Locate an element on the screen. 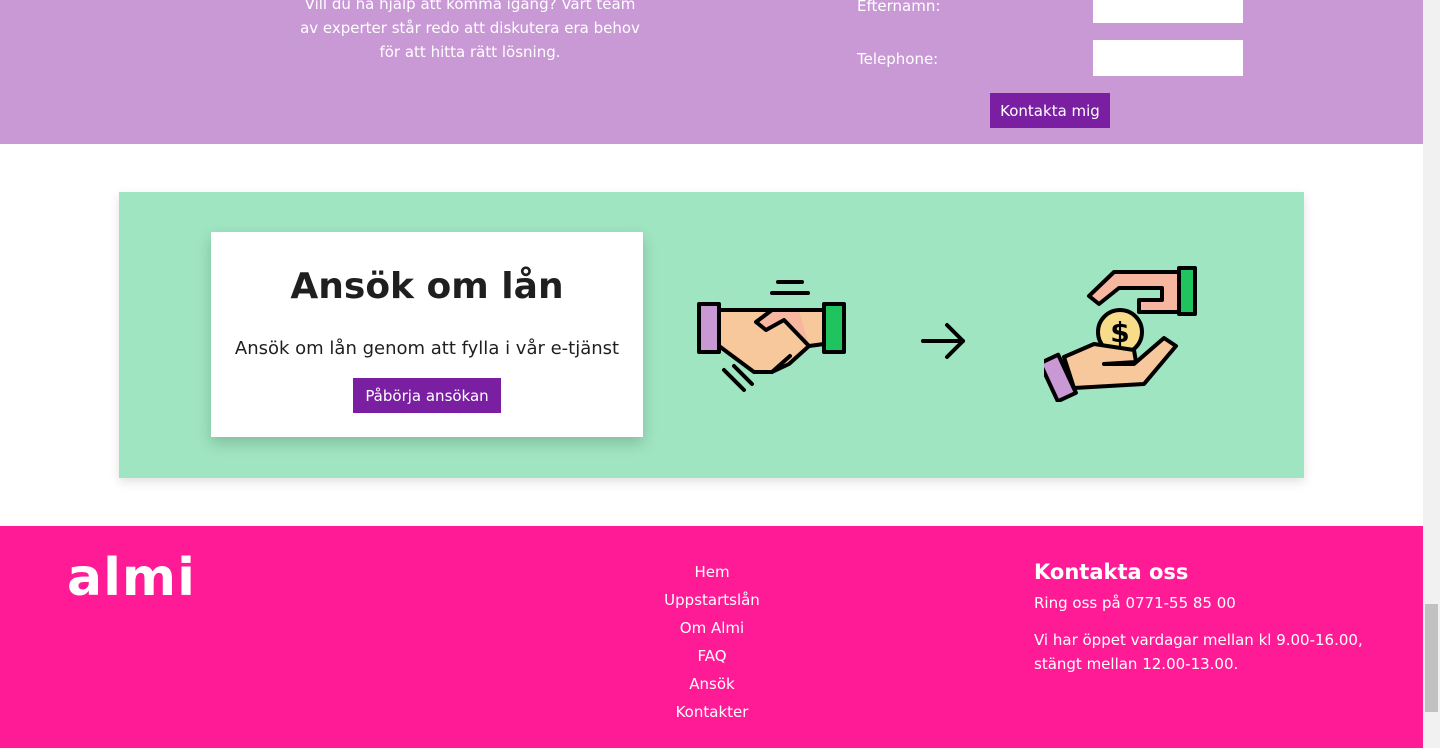 This screenshot has height=748, width=1440. handshake-icon is located at coordinates (771, 336).